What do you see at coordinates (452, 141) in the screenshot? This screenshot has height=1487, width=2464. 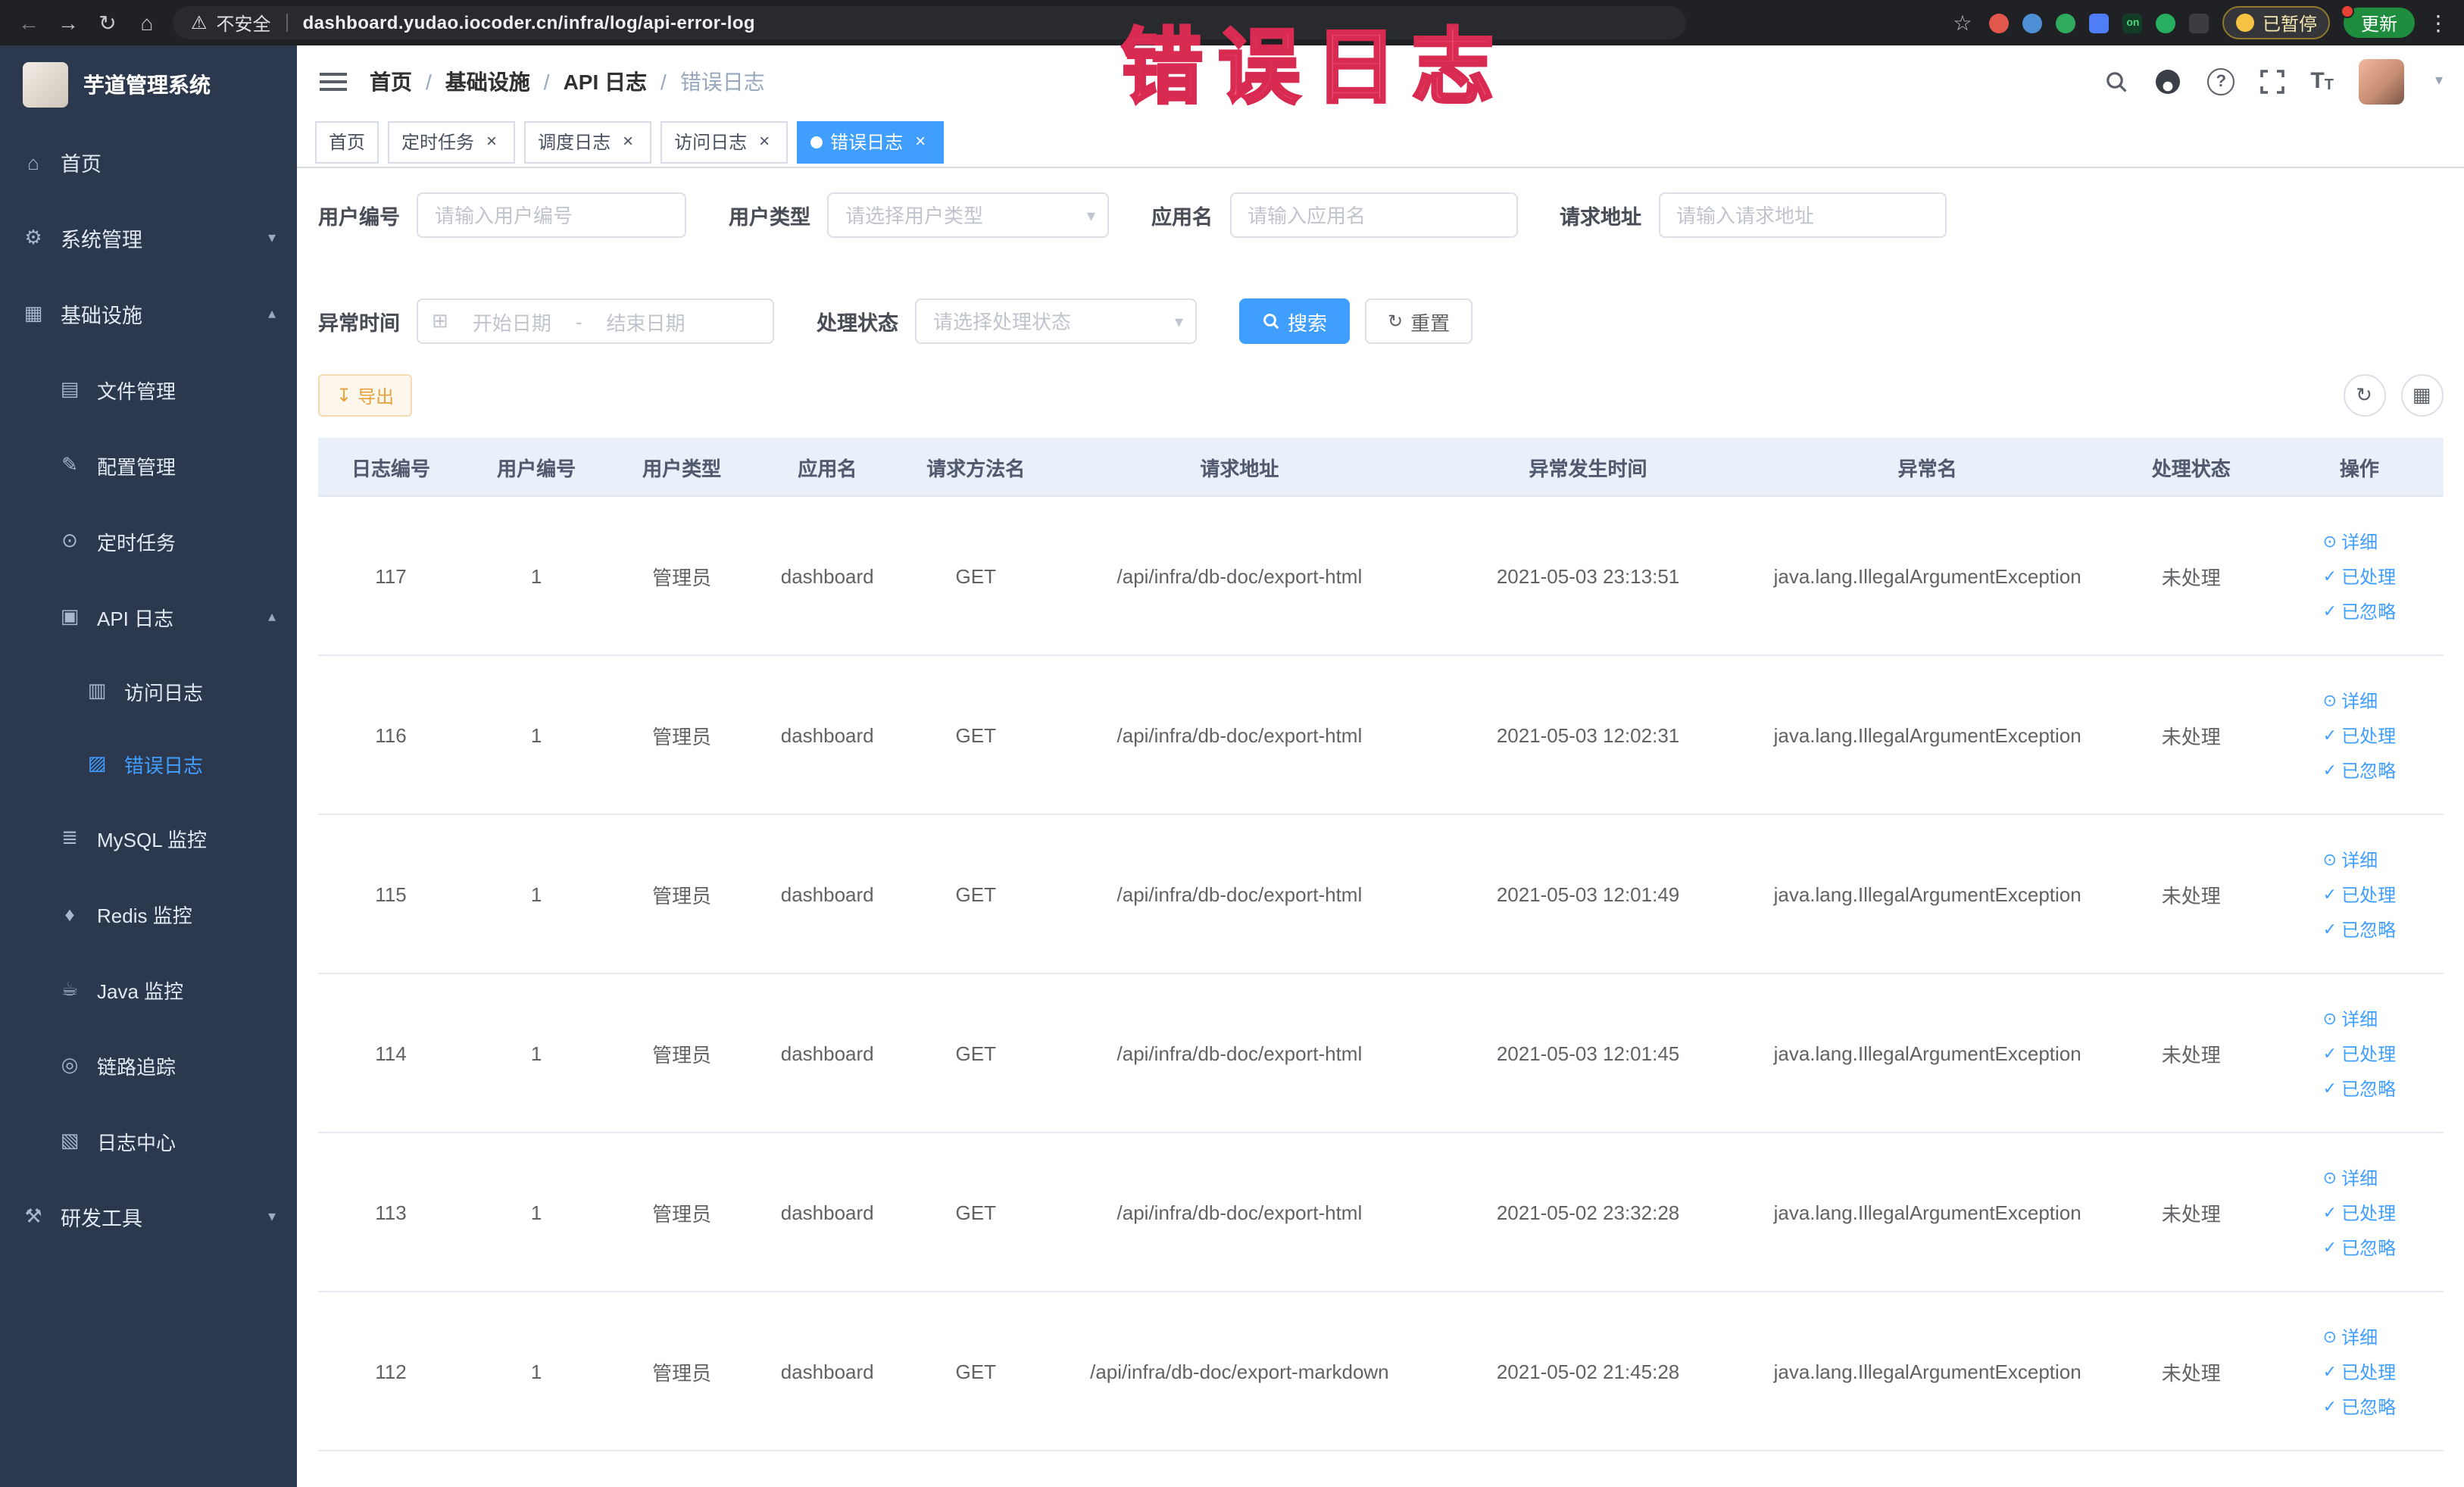 I see `tab-scheduled-jobs: 定时任务 ×` at bounding box center [452, 141].